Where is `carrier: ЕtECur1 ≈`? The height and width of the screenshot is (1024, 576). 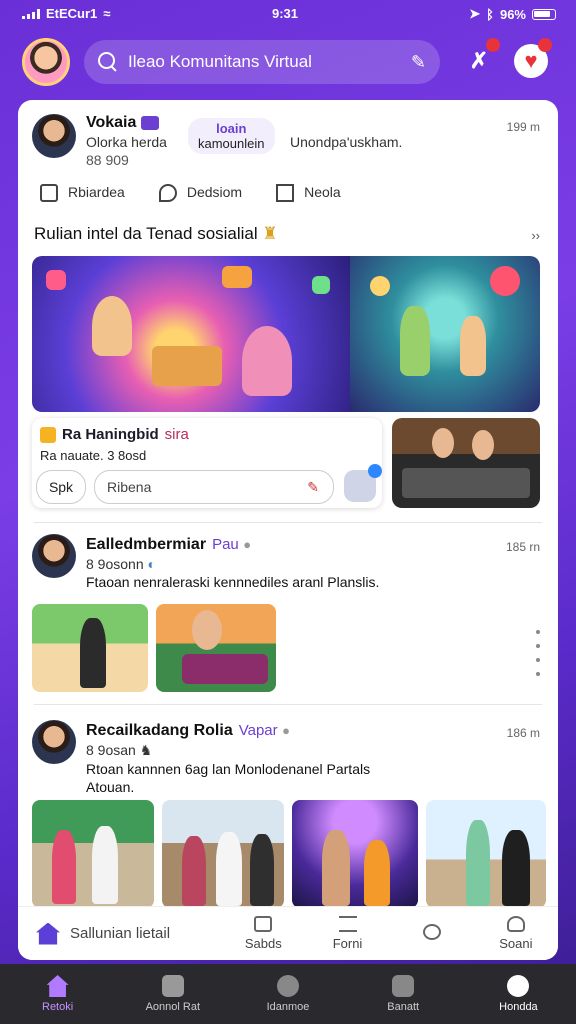 carrier: ЕtECur1 ≈ is located at coordinates (66, 13).